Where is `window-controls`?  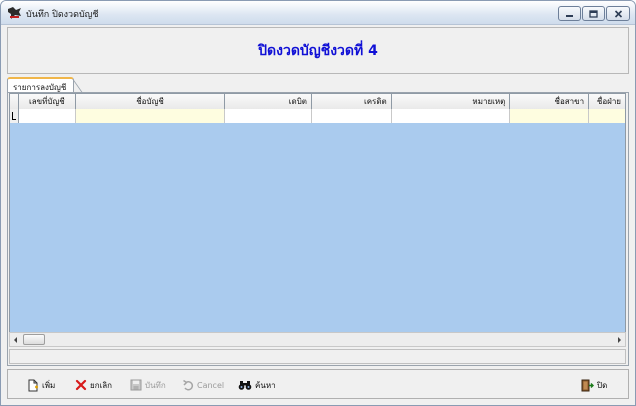 window-controls is located at coordinates (594, 13).